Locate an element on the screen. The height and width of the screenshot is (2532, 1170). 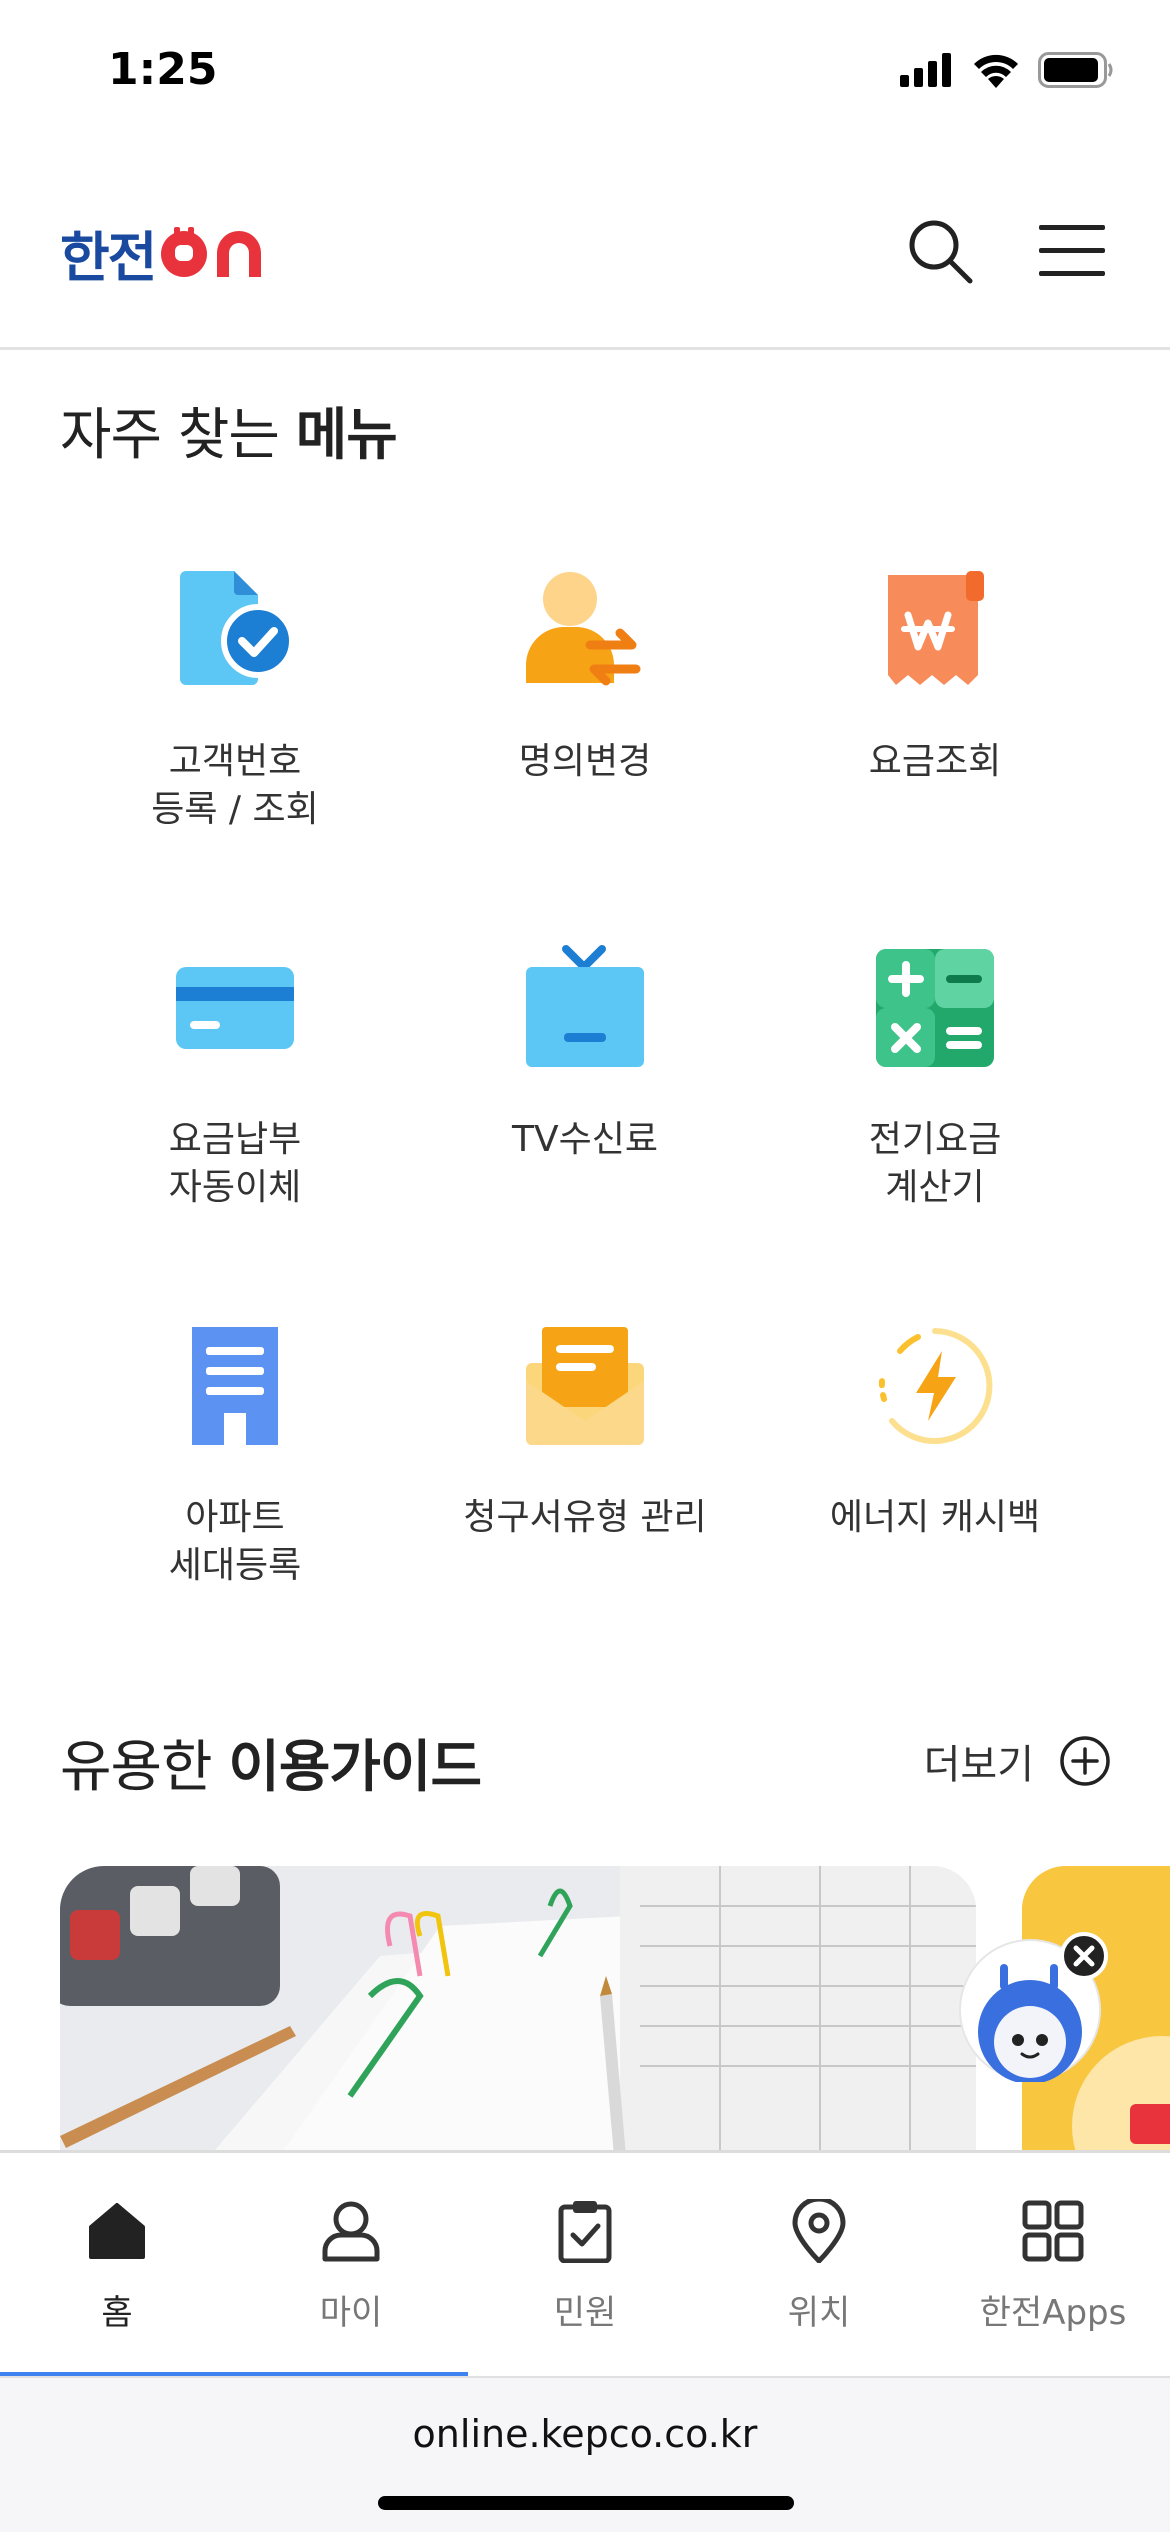
menu-button is located at coordinates (1072, 251).